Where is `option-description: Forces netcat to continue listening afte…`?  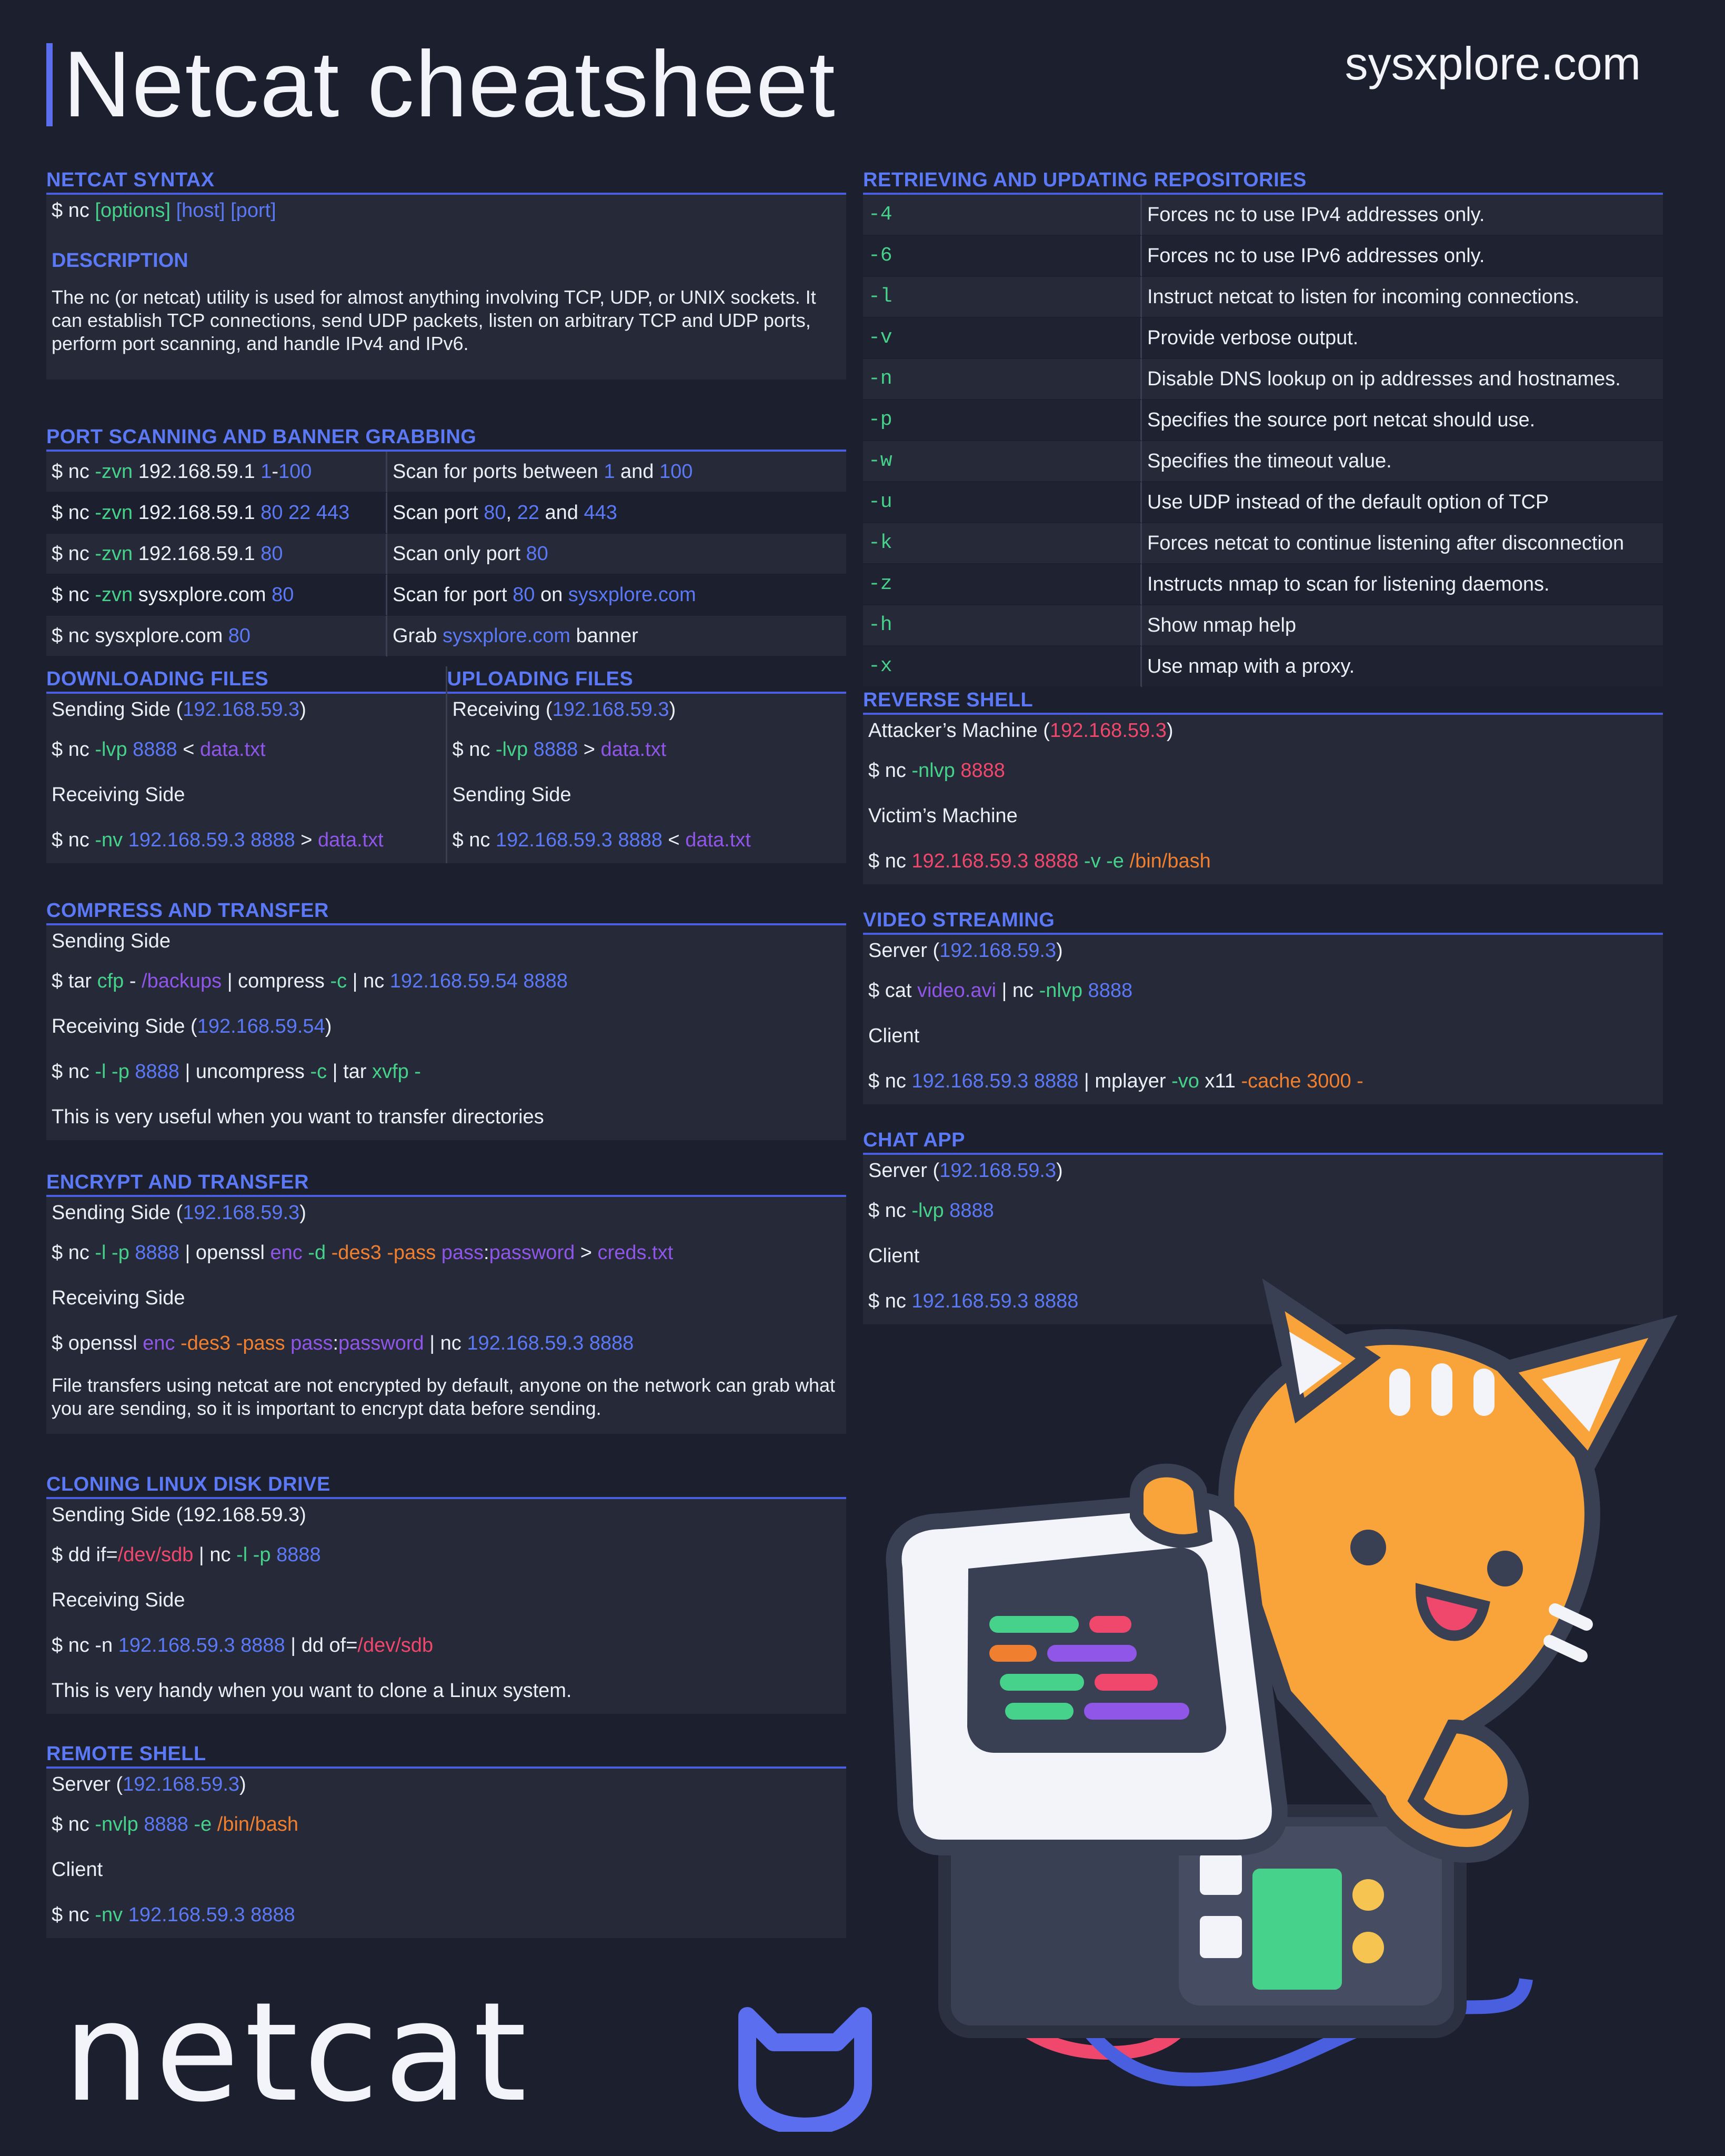
option-description: Forces netcat to continue listening afte… is located at coordinates (1402, 543).